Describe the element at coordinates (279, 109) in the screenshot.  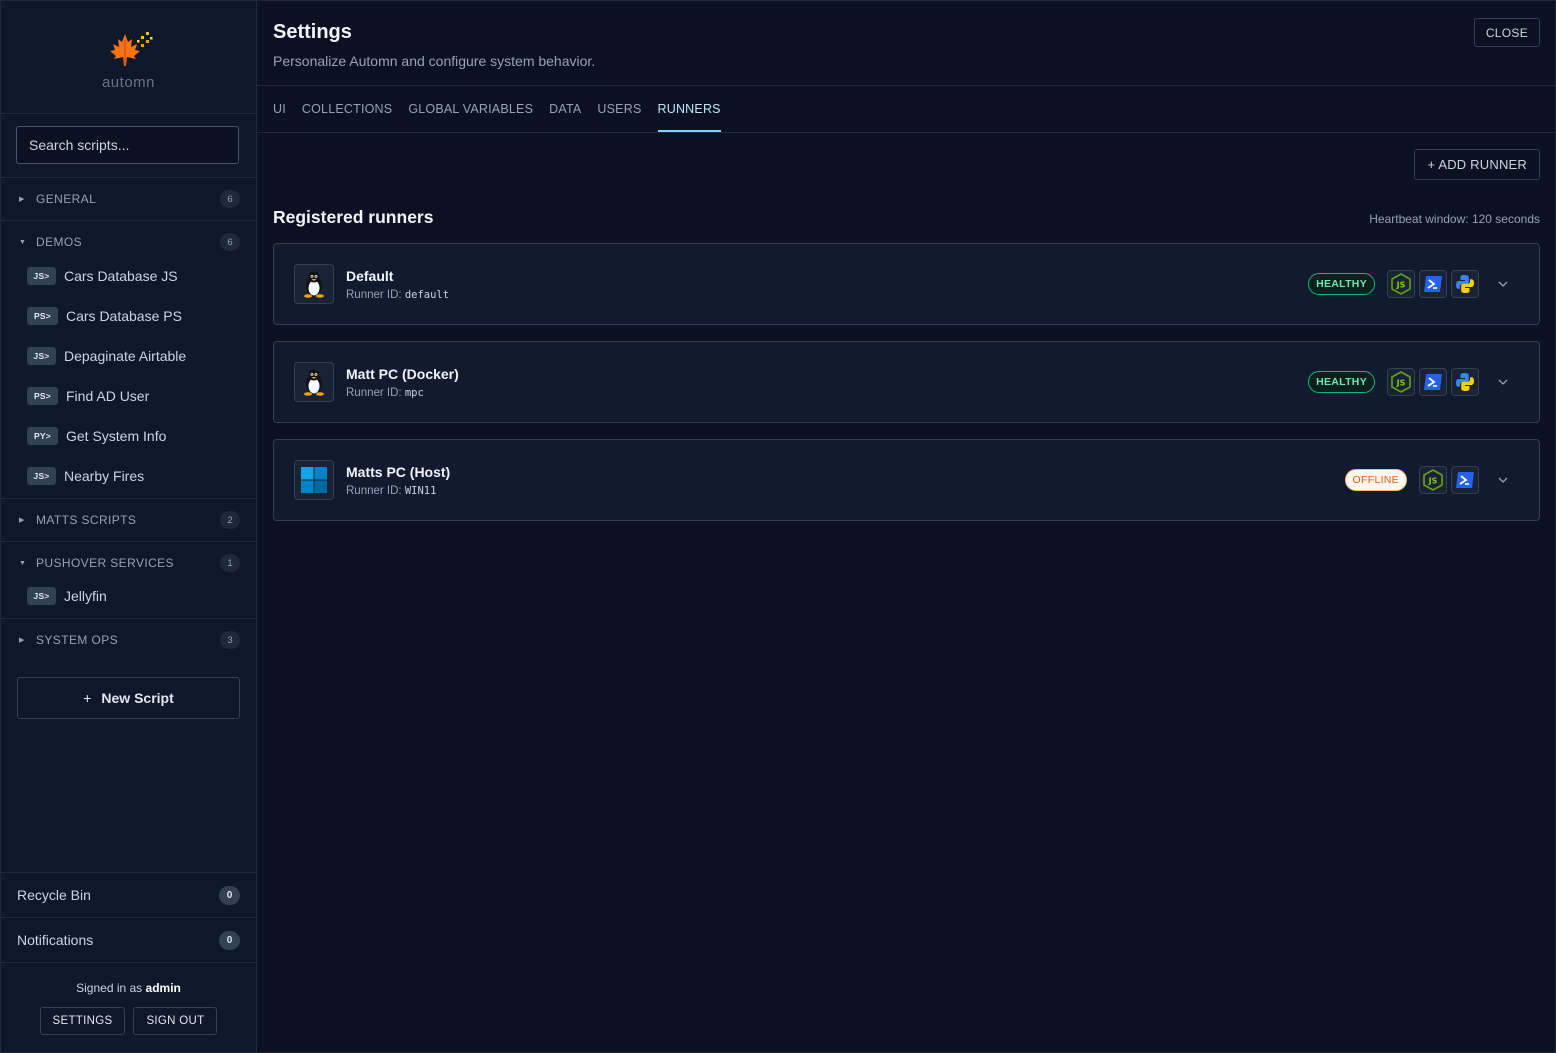
I see `tab-ui: UI` at that location.